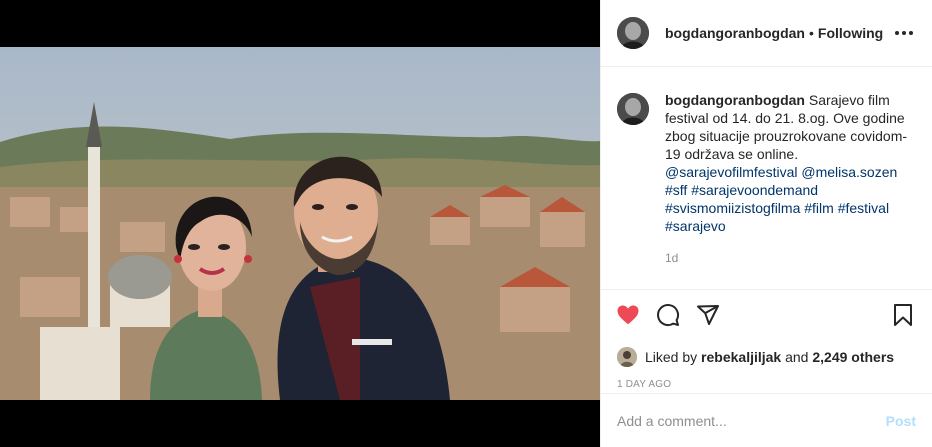 The width and height of the screenshot is (932, 447). I want to click on save-button, so click(903, 315).